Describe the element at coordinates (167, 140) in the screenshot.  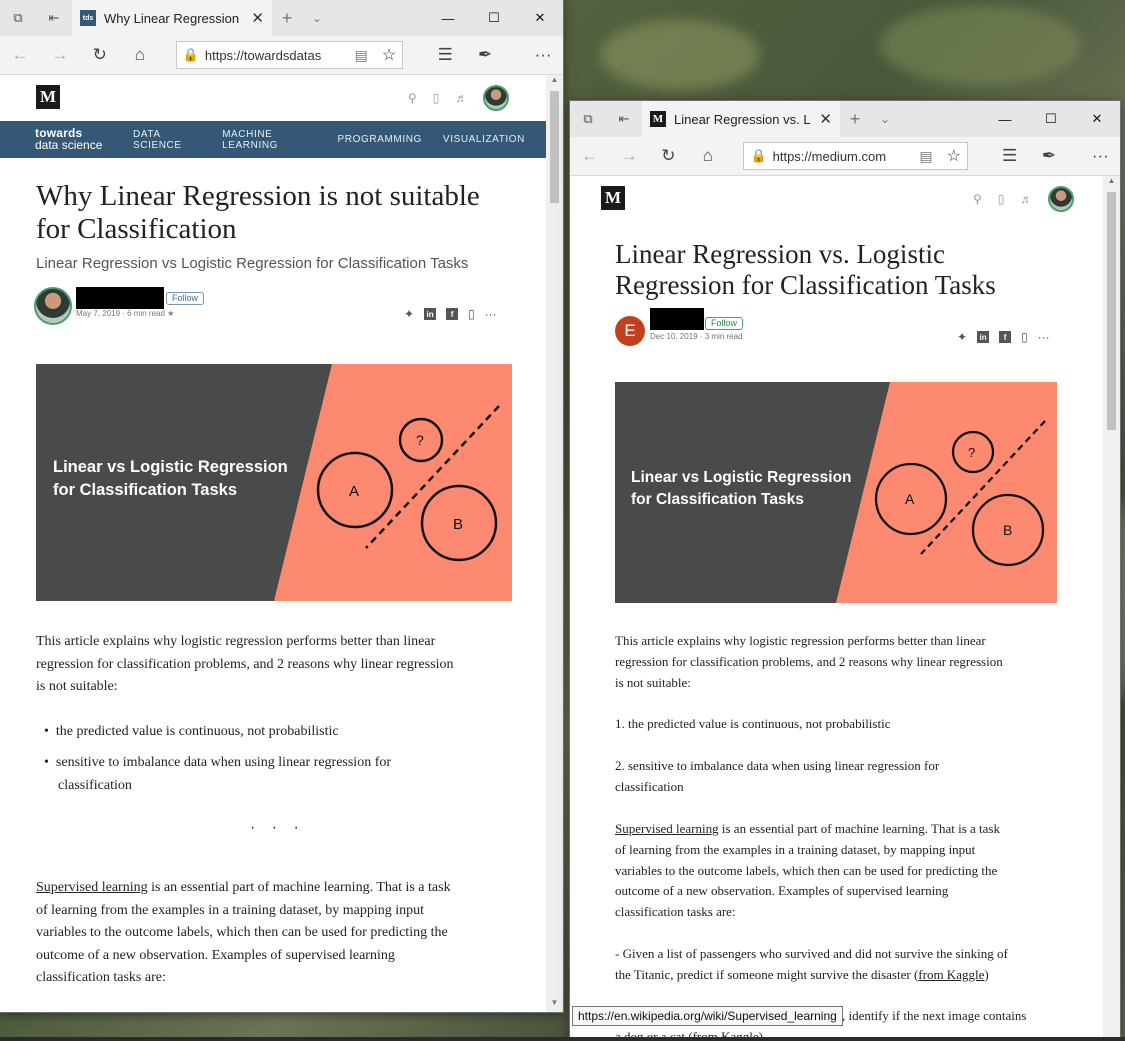
I see `nav-data-science: DATA SCIENCE` at that location.